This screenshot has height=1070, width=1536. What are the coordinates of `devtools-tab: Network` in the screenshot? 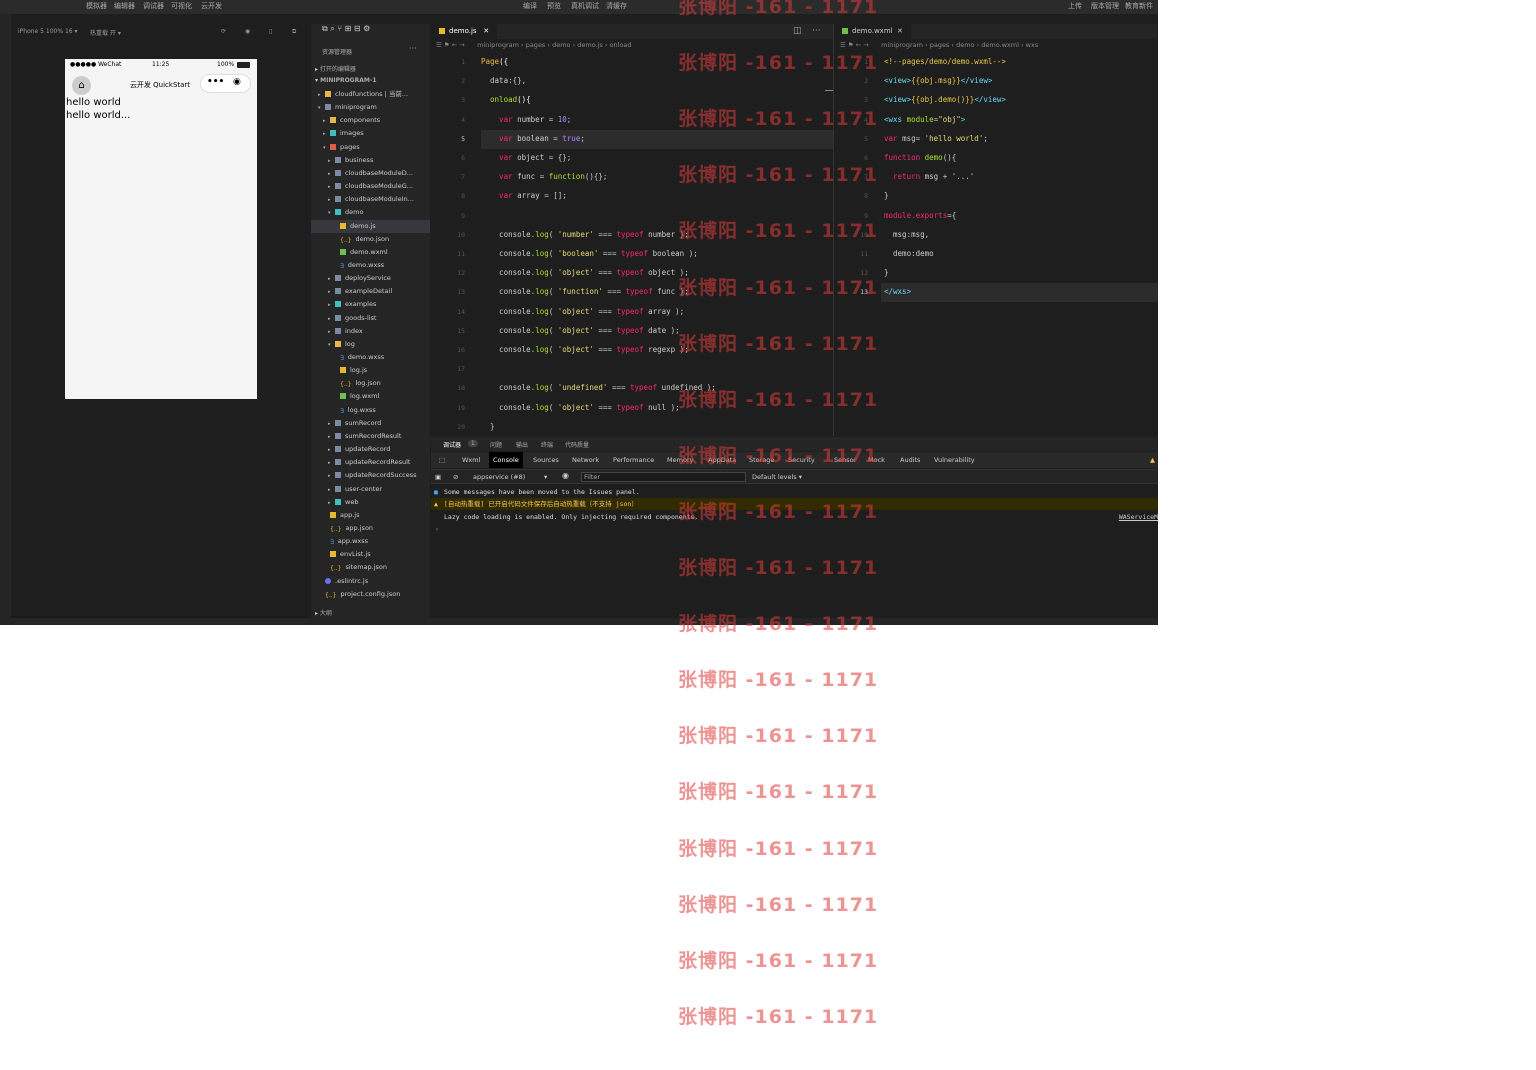 It's located at (585, 460).